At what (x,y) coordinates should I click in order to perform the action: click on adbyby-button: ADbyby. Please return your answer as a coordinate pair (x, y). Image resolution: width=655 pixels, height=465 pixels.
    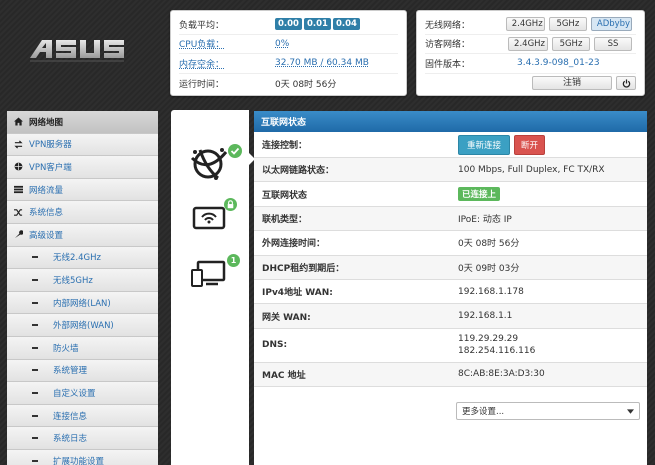
    Looking at the image, I should click on (611, 24).